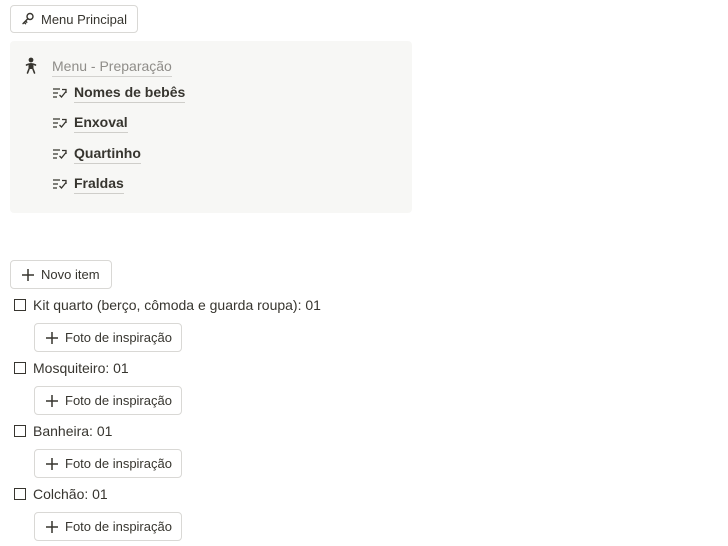 The image size is (728, 546). I want to click on todo-item: Colchão: 01, so click(61, 494).